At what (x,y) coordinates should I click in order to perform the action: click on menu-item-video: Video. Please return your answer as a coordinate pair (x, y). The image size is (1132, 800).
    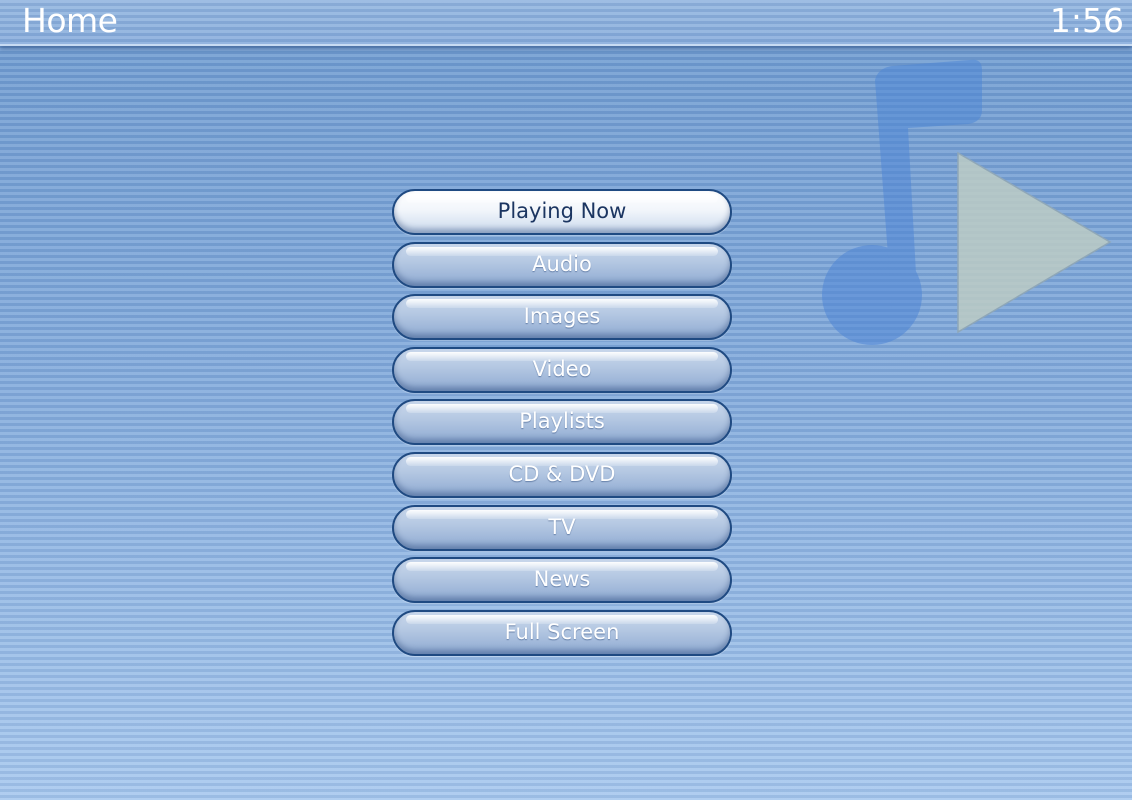
    Looking at the image, I should click on (562, 369).